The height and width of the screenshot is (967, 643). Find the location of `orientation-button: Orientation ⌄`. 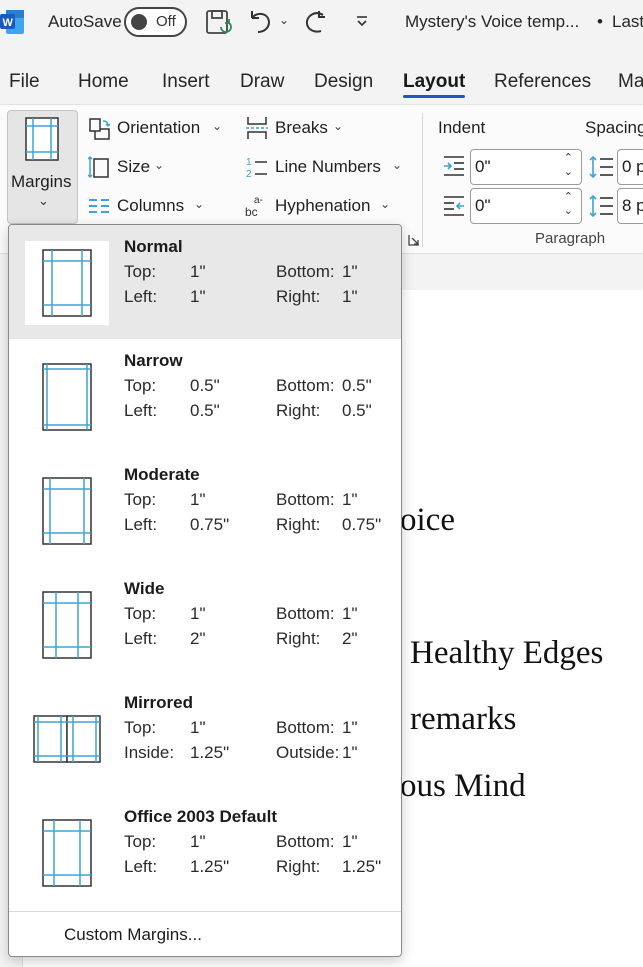

orientation-button: Orientation ⌄ is located at coordinates (161, 128).